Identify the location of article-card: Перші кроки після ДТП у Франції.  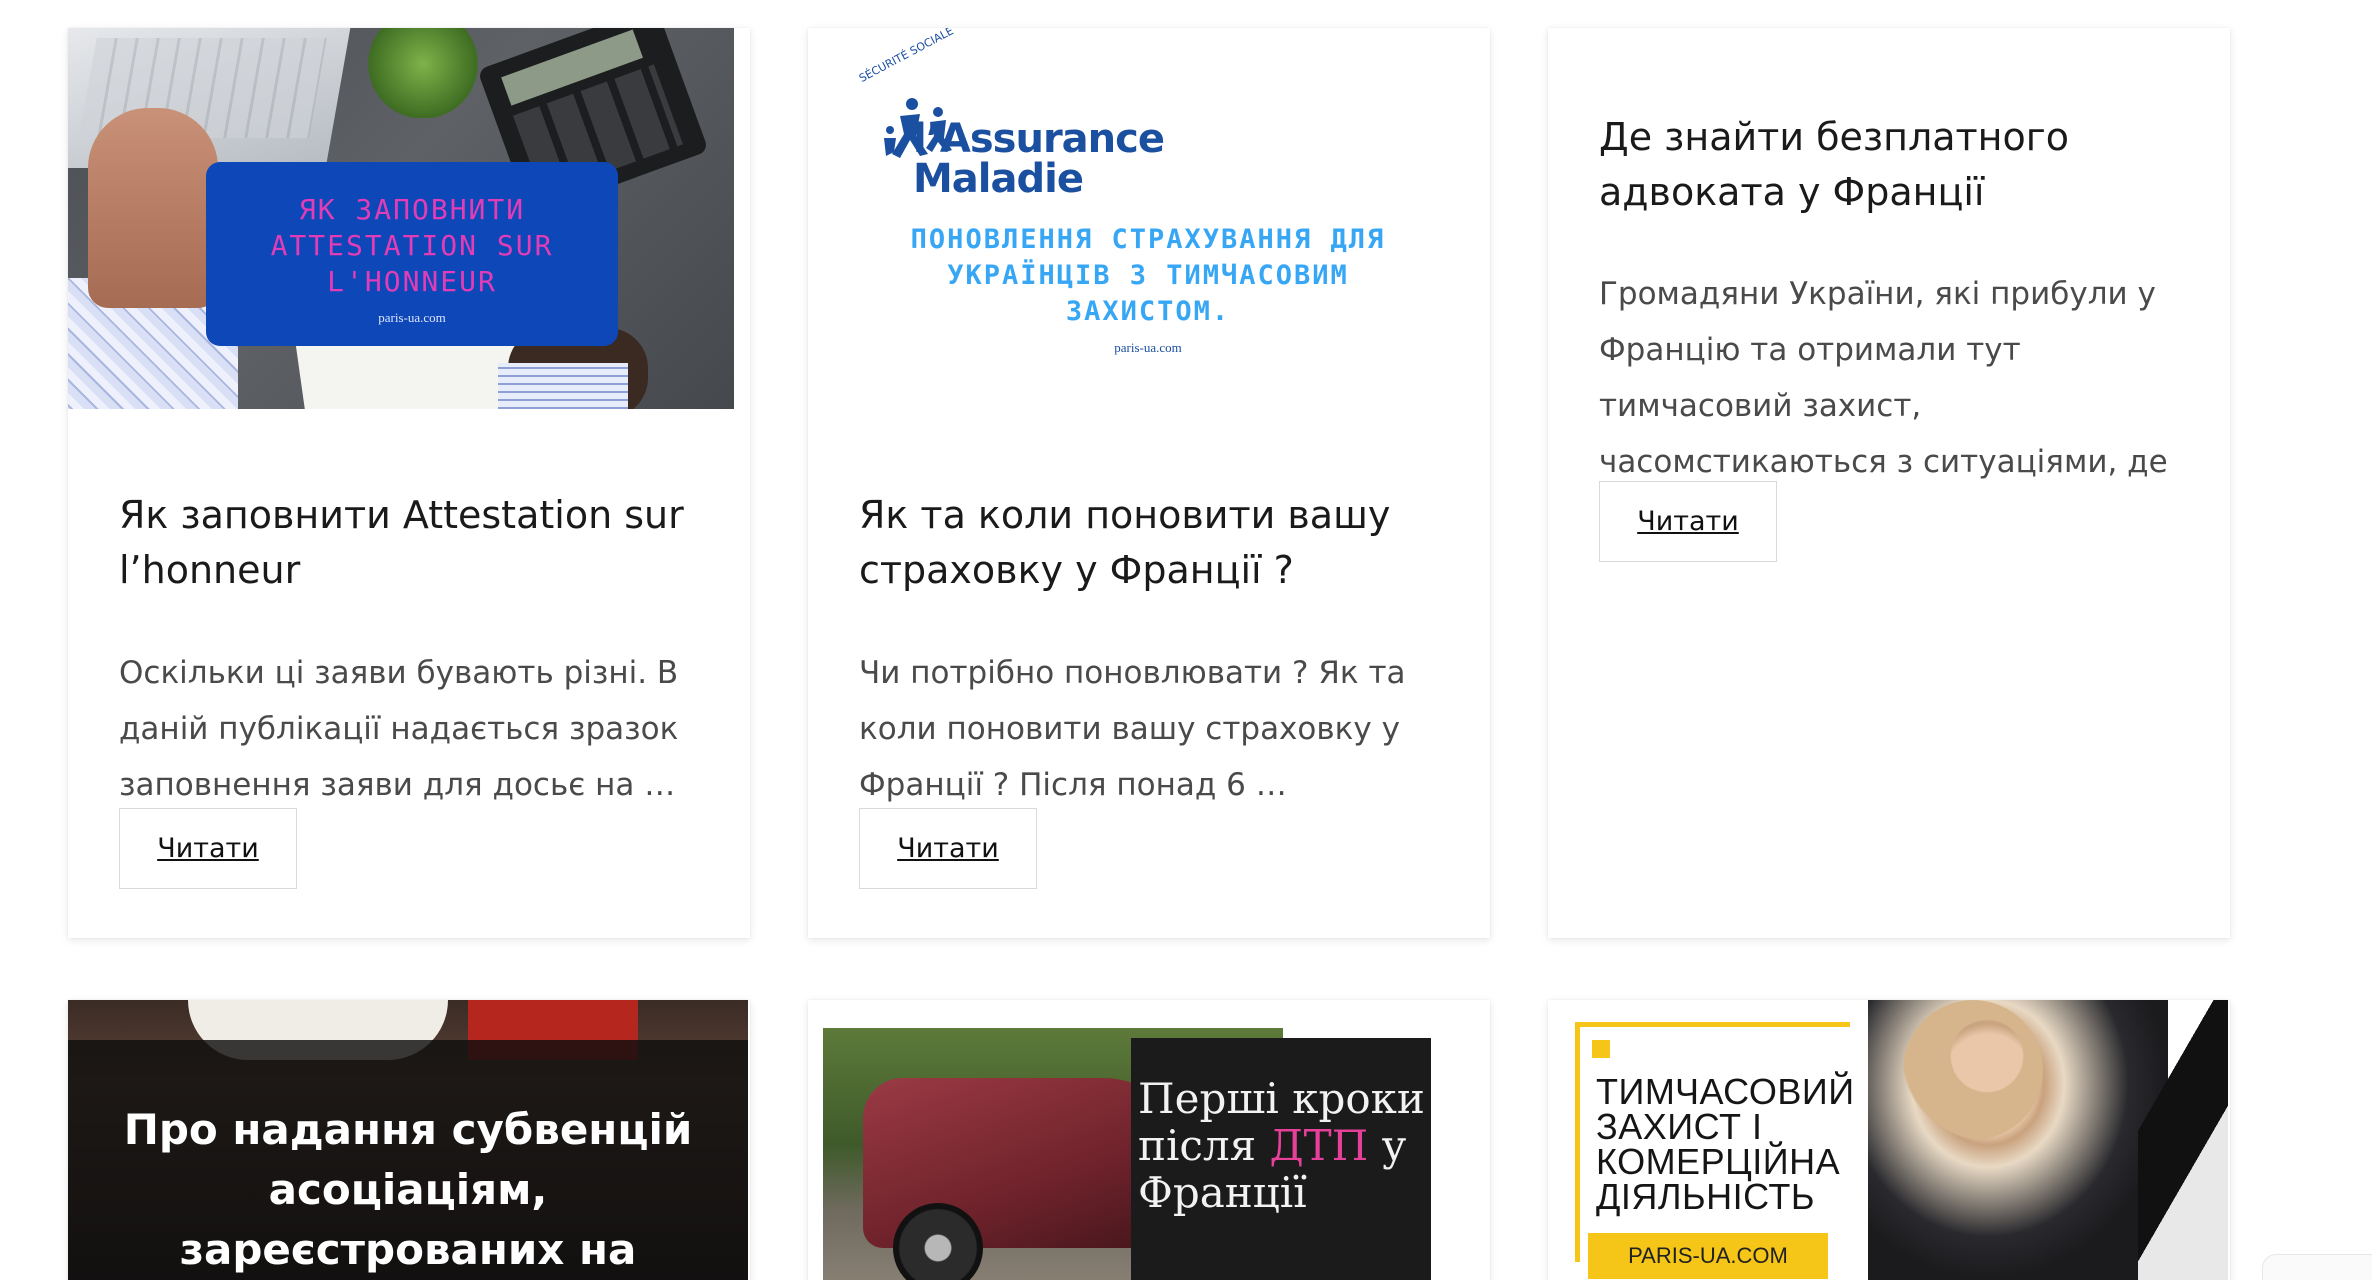
(1149, 1140).